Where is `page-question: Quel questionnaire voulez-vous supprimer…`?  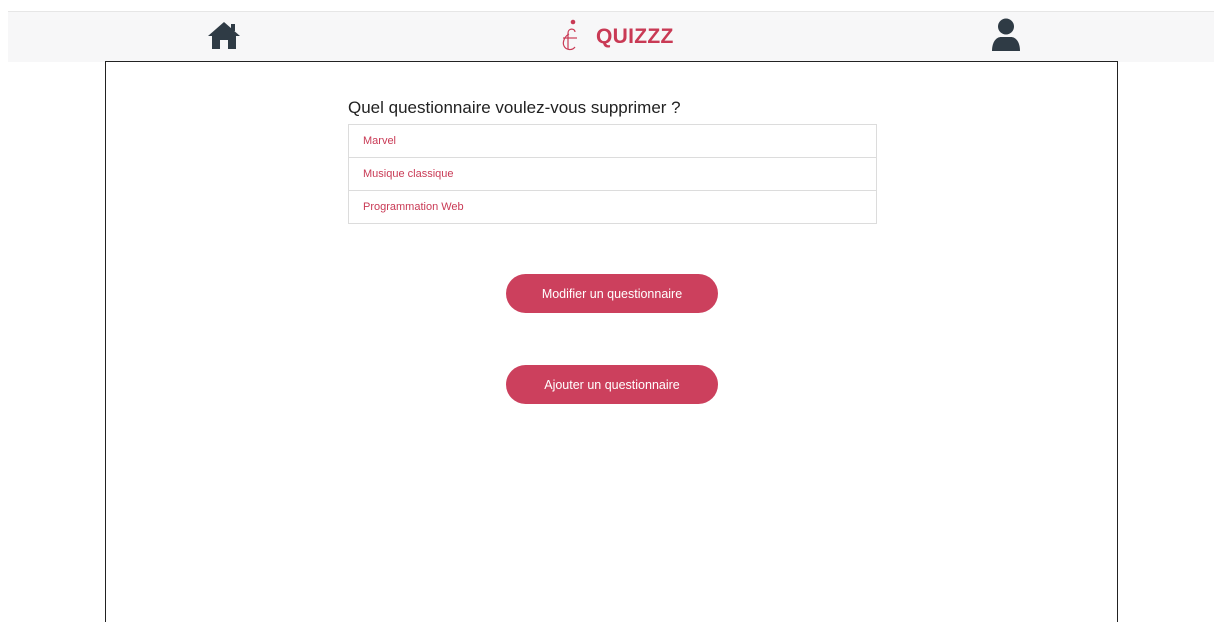
page-question: Quel questionnaire voulez-vous supprimer… is located at coordinates (514, 107).